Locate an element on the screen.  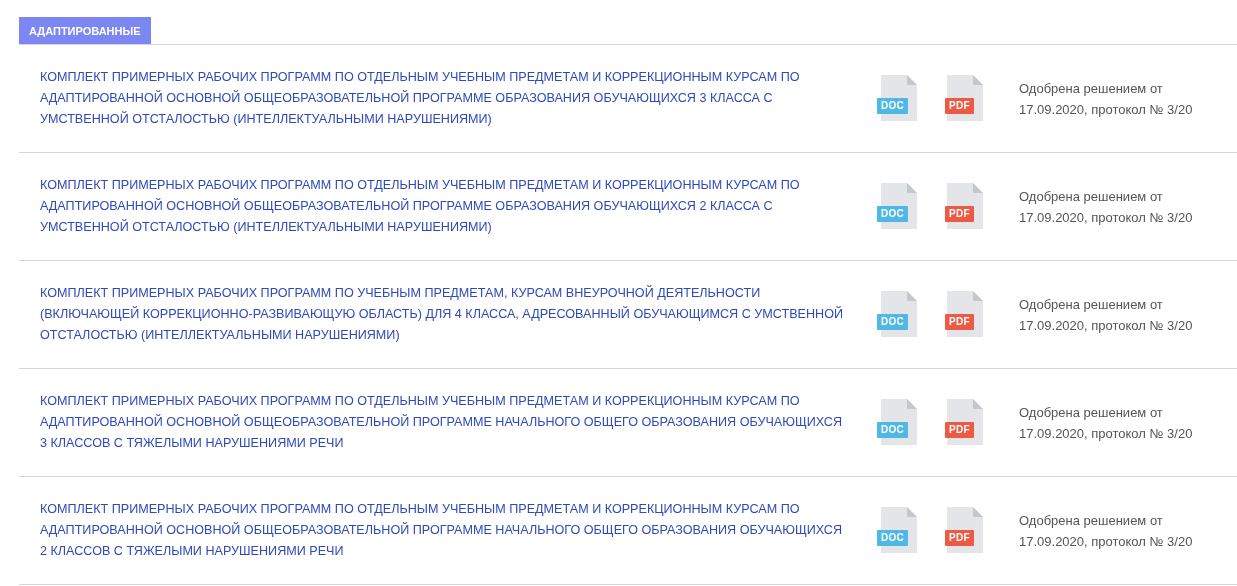
document-title-link: КОМПЛЕКТ ПРИМЕРНЫХ РАБОЧИХ ПРОГРАММ ПО ОТДЕЛЬНЫМ УЧЕБНЫМ ПРЕДМЕТАМ И КОРРЕКЦИОННЫМ КУРСАМ ПО АДАПТИРОВАННОЙ ОСНОВНОЙ ОБЩЕОБРАЗОВАТЕЛЬНОЙ ПРОГРАММЕ НАЧАЛЬНОГО ОБЩЕГО ОБРАЗОВАНИЯ ОБУЧАЮЩИХСЯ 3 КЛАССОВ С ТЯЖЕЛЫМИ НАРУШЕНИЯМИ РЕЧИ is located at coordinates (445, 422).